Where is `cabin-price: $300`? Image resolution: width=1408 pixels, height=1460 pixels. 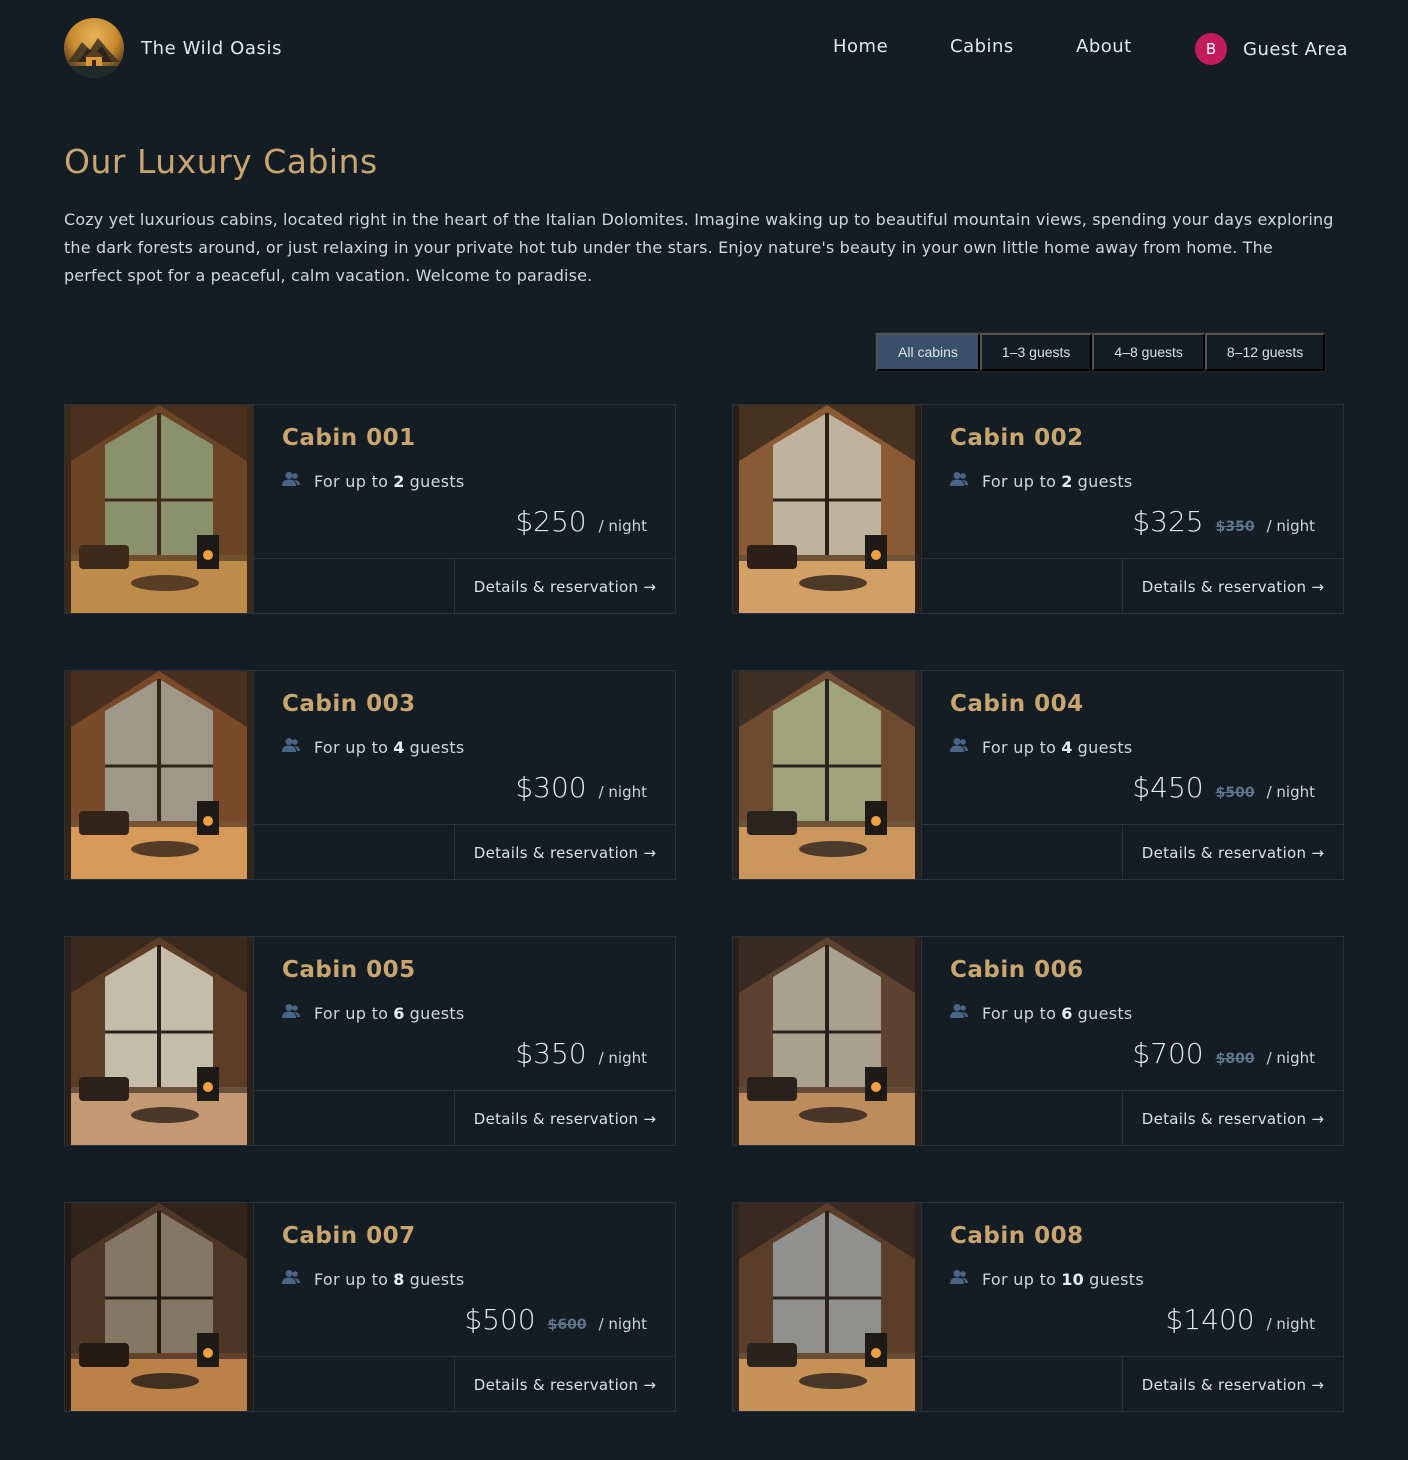
cabin-price: $300 is located at coordinates (551, 787).